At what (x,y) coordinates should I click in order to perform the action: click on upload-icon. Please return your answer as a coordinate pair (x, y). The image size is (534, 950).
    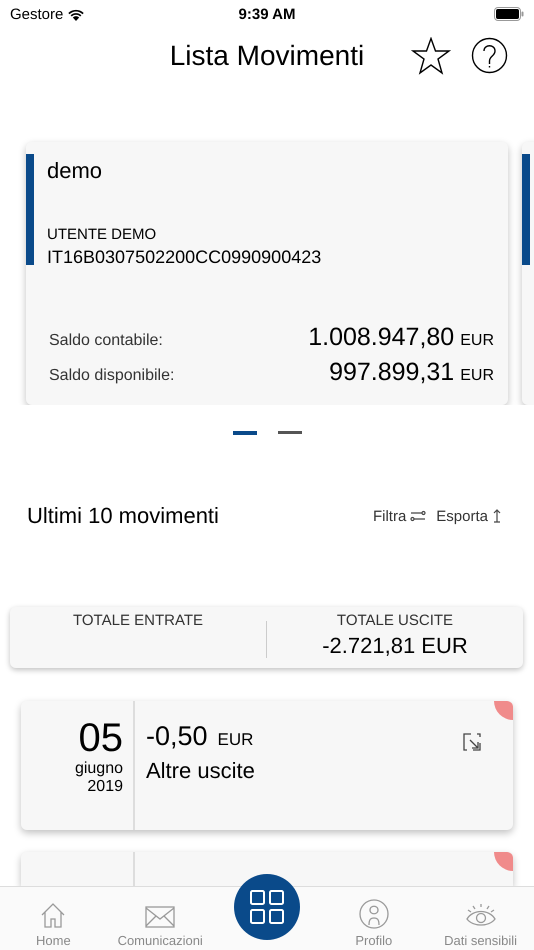
    Looking at the image, I should click on (497, 516).